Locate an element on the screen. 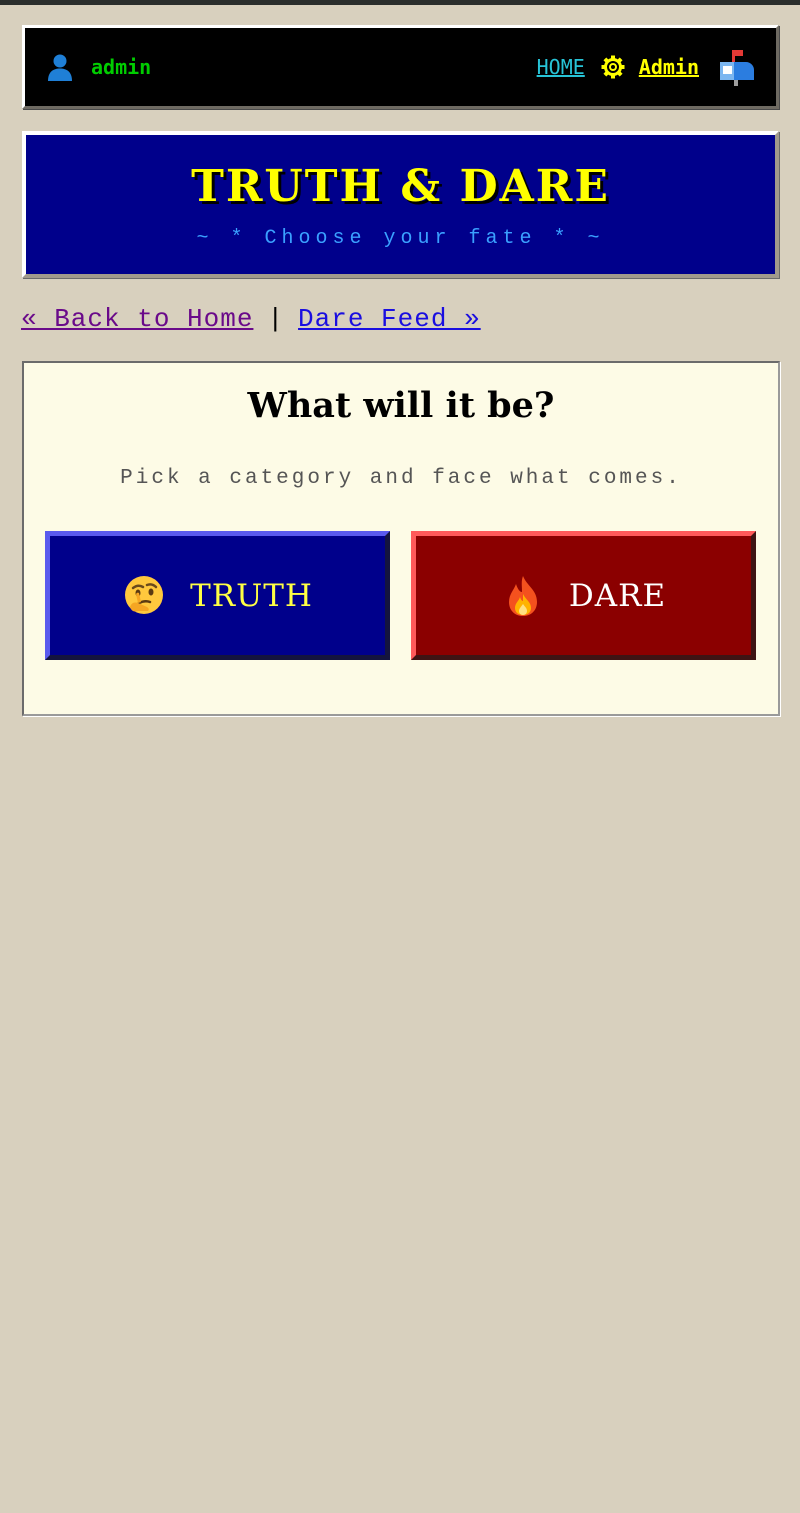 The width and height of the screenshot is (800, 1513). dare-button-label: DARE is located at coordinates (617, 595).